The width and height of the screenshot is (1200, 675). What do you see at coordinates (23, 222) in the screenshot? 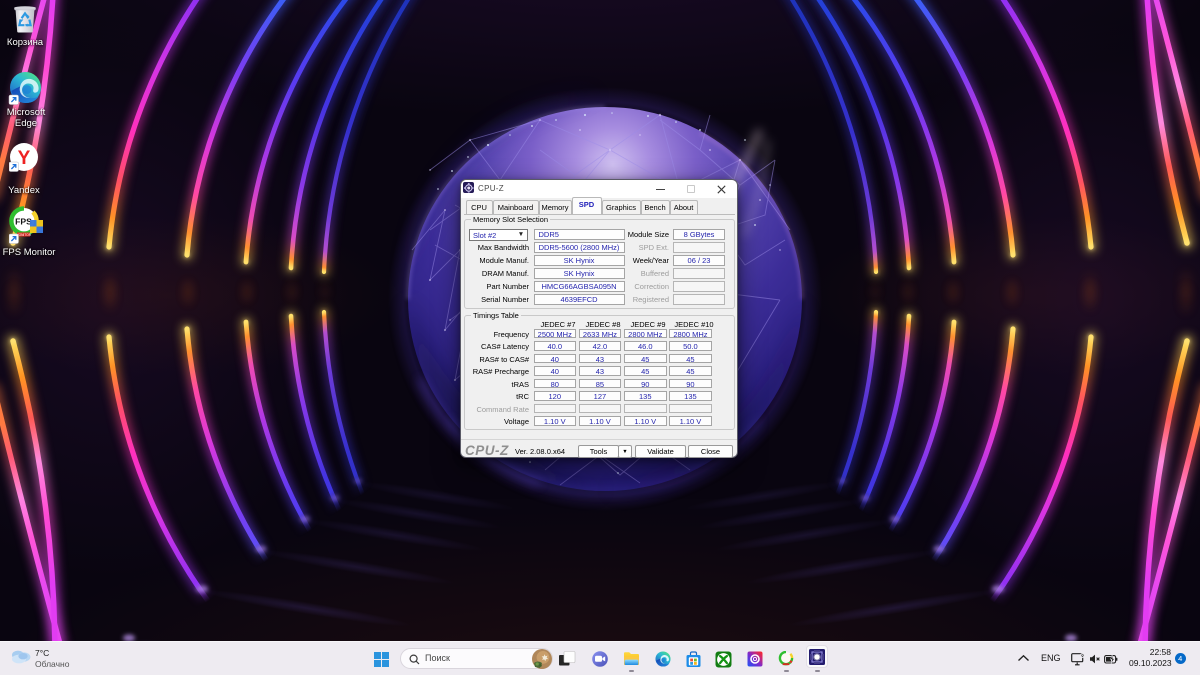
I see `svg-text: FPS` at bounding box center [23, 222].